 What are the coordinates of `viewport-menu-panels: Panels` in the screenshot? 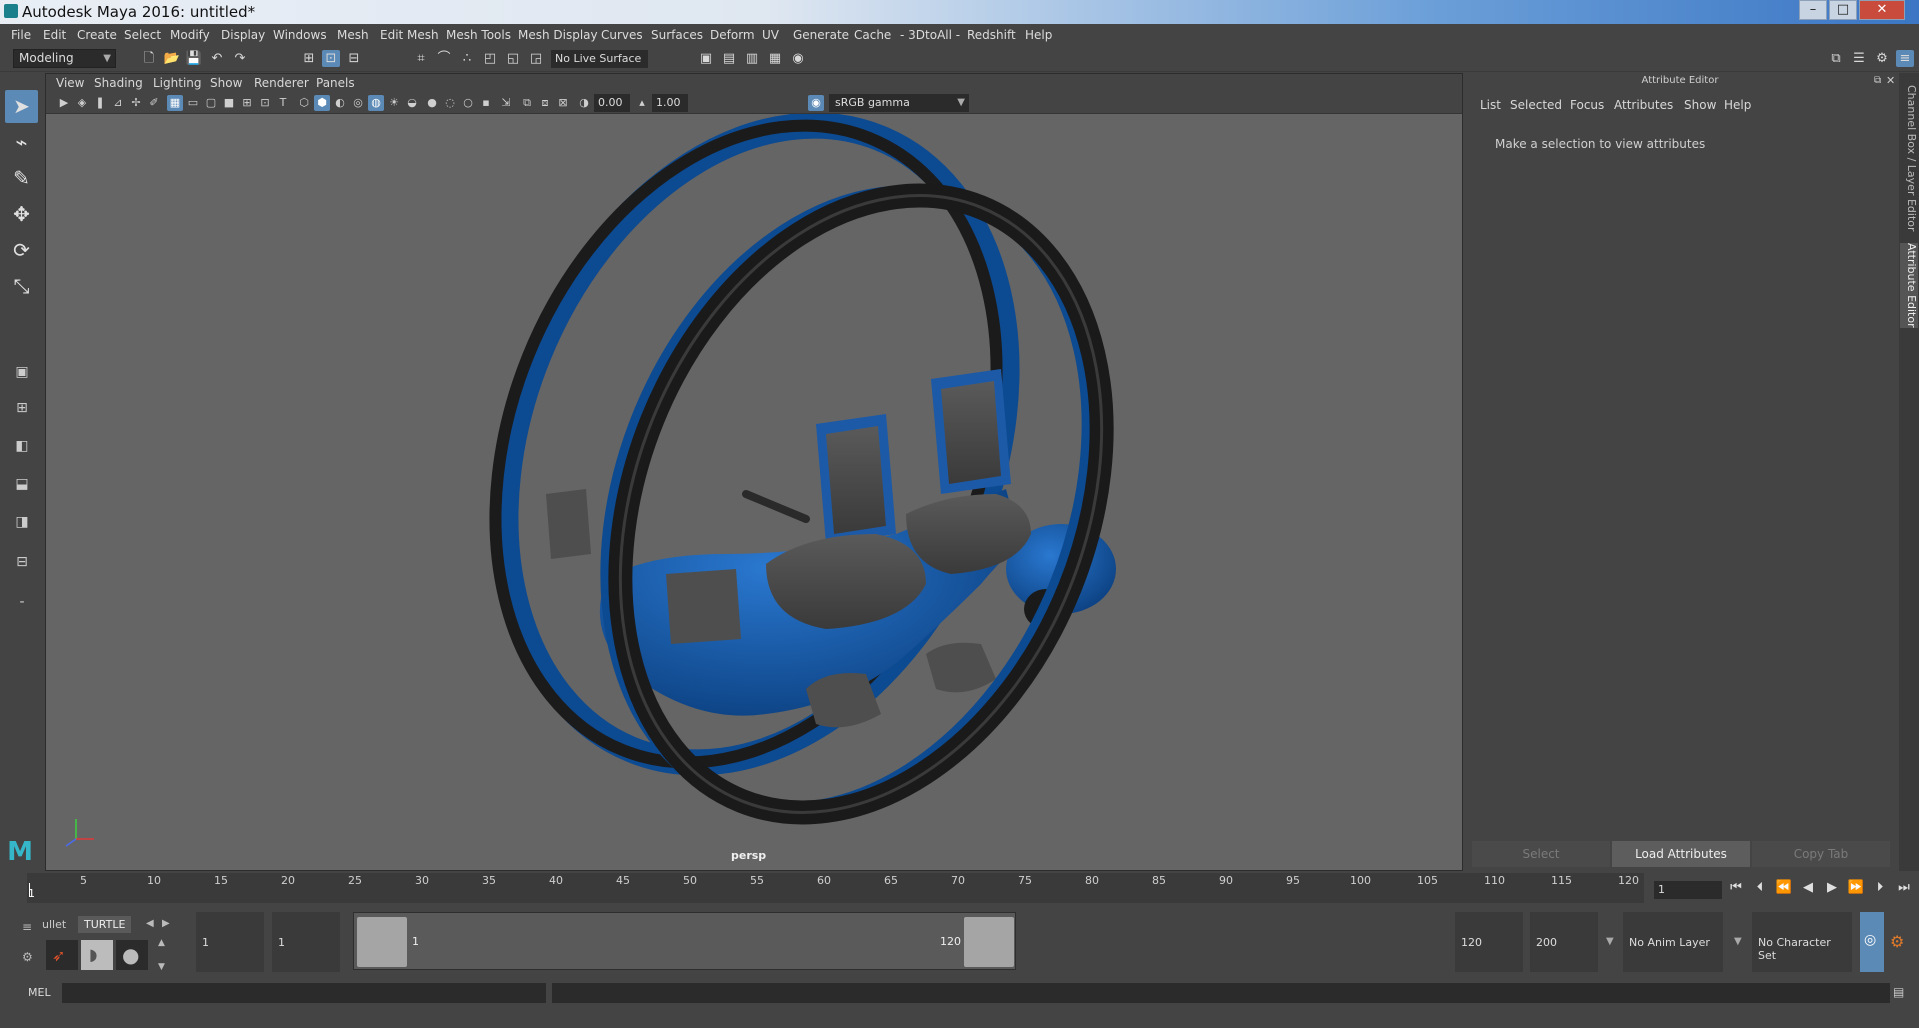 It's located at (335, 83).